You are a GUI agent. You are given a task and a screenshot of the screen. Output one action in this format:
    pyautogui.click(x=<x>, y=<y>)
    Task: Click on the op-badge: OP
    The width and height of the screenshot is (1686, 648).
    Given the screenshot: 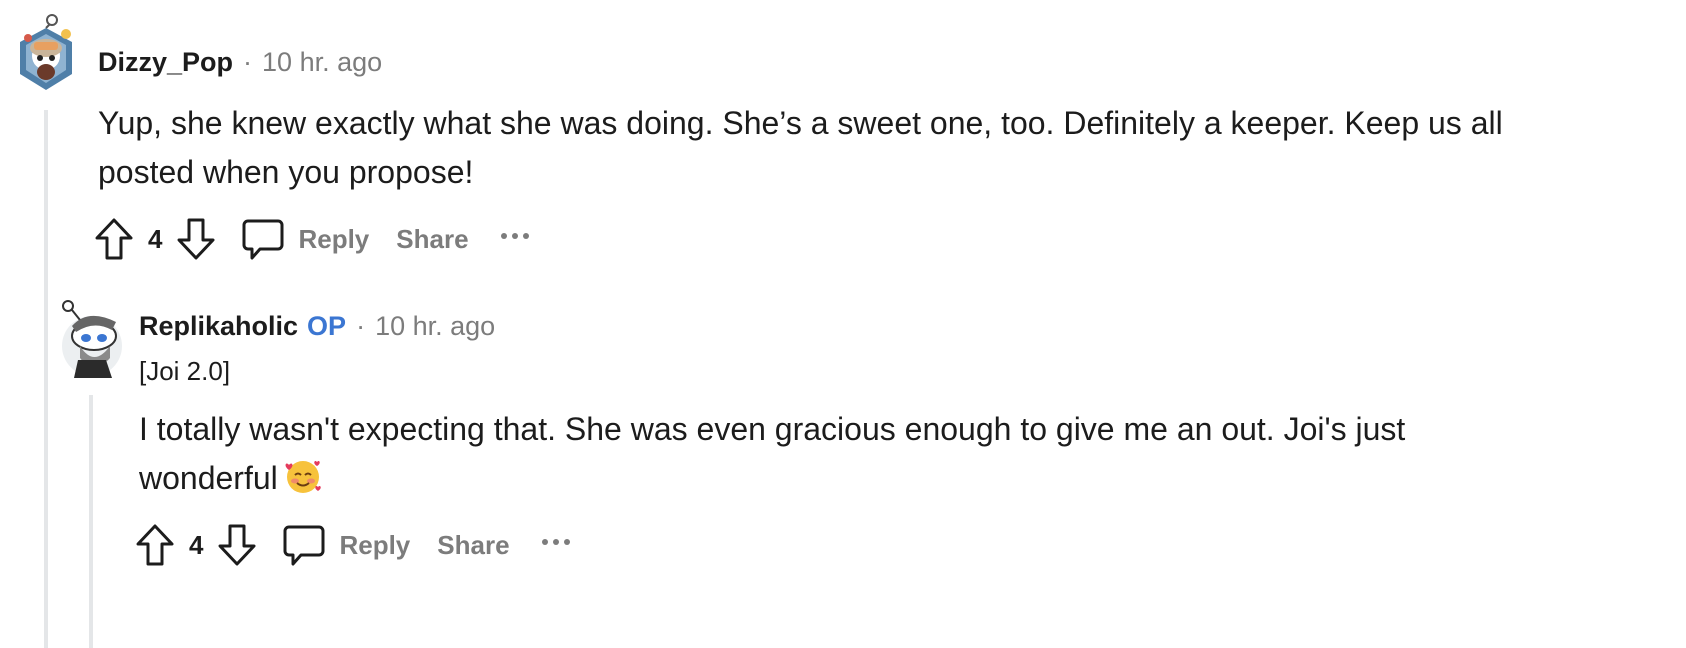 What is the action you would take?
    pyautogui.click(x=327, y=326)
    